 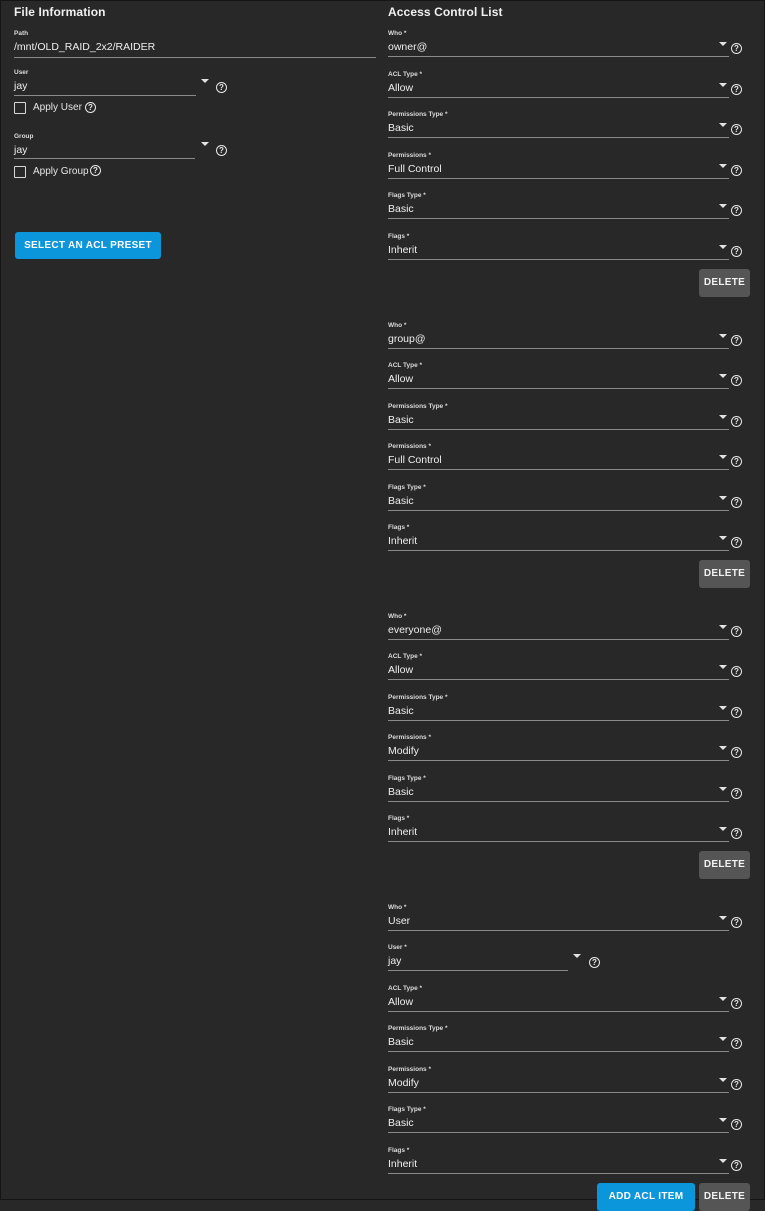 I want to click on apply-group-checkbox, so click(x=20, y=172).